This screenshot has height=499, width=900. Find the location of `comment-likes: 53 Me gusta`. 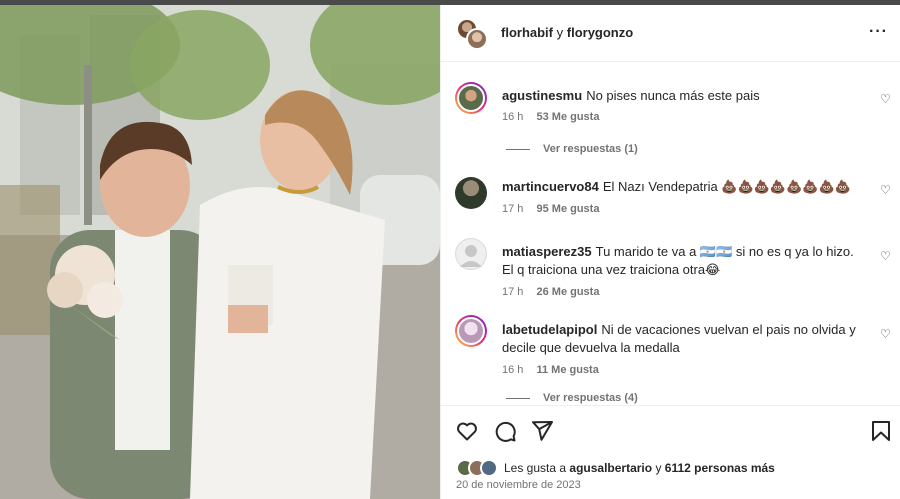

comment-likes: 53 Me gusta is located at coordinates (567, 117).